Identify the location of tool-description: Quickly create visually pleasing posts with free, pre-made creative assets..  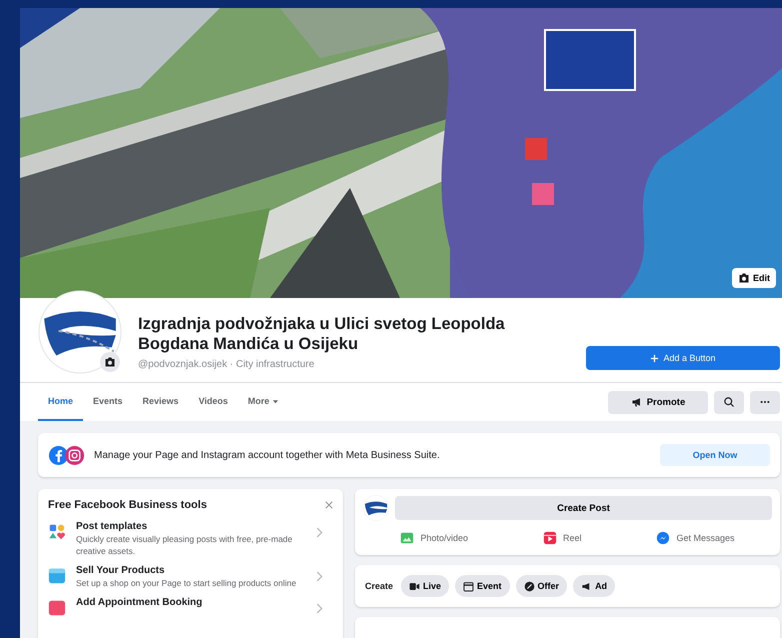
(185, 545).